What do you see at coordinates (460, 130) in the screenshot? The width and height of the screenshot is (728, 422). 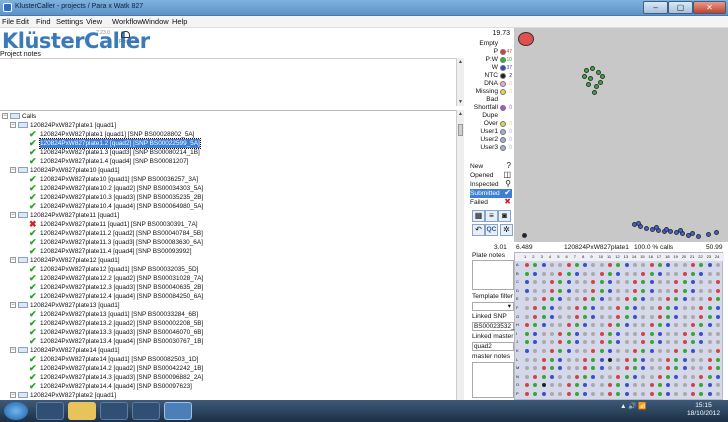 I see `tree-scroll-thumb` at bounding box center [460, 130].